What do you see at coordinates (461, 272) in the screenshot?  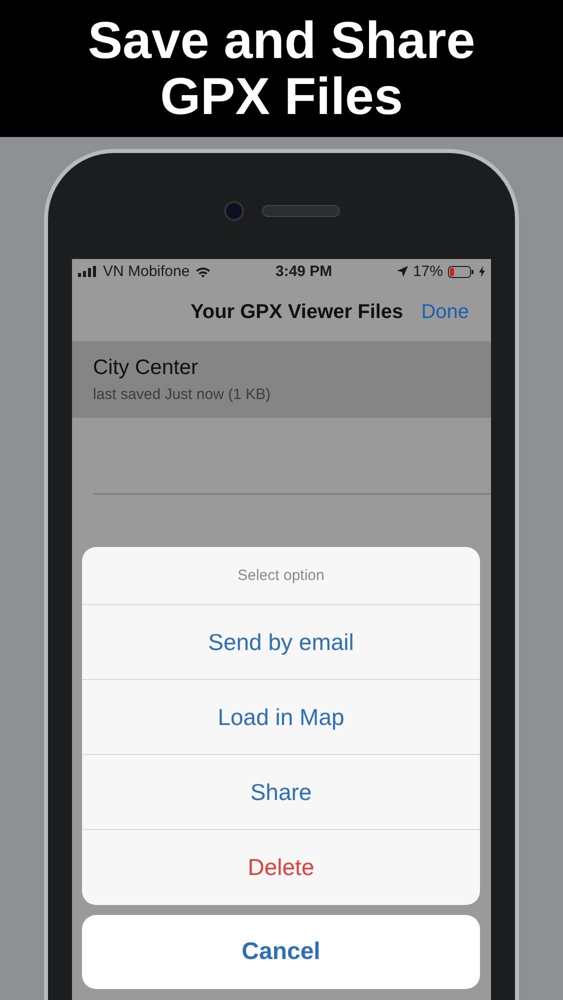 I see `battery-icon` at bounding box center [461, 272].